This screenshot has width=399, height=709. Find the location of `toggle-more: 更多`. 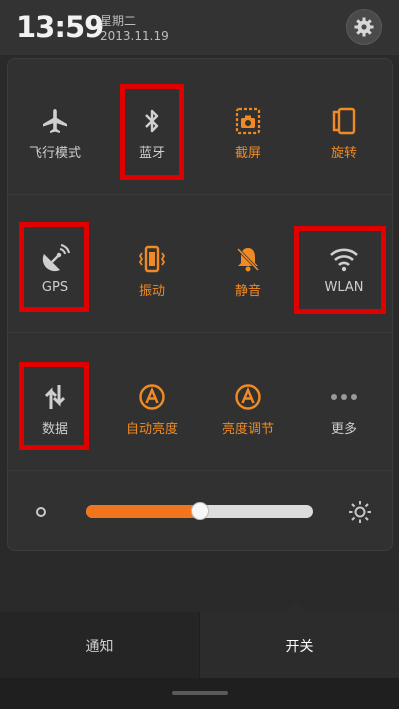

toggle-more: 更多 is located at coordinates (344, 408).